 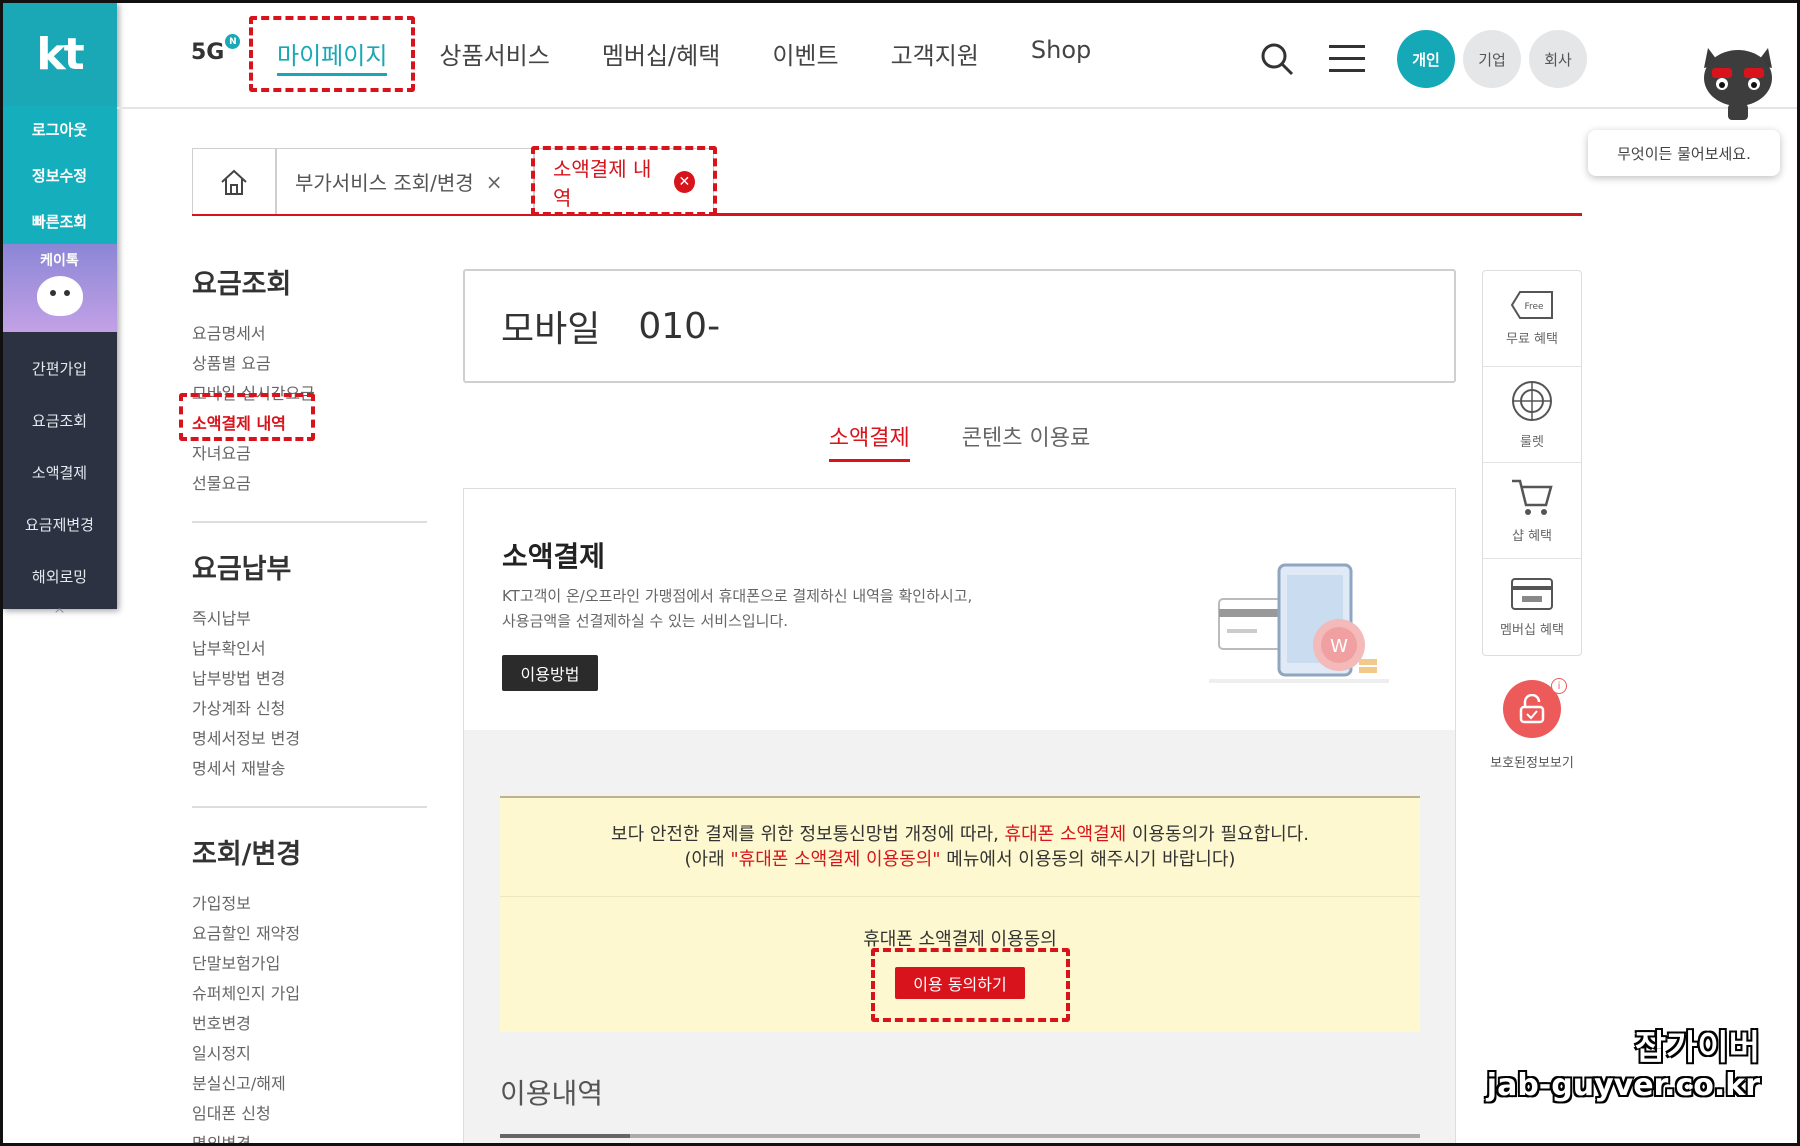 I want to click on chatbot-mascot-icon, so click(x=1738, y=76).